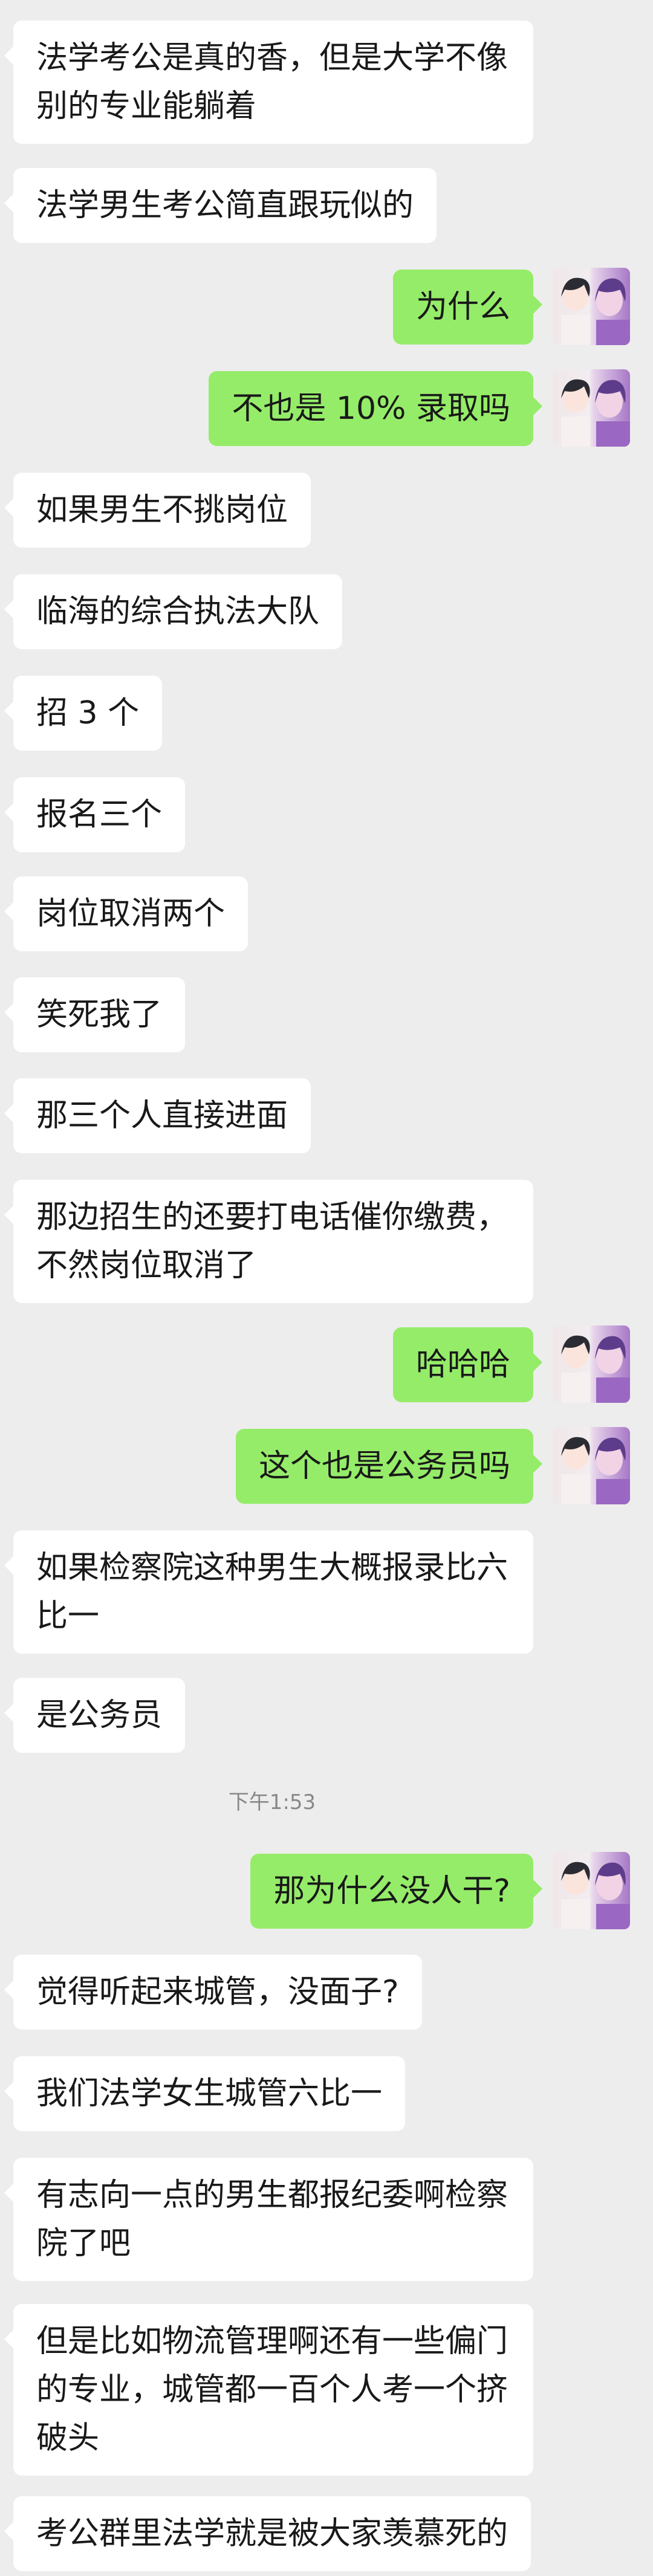  I want to click on message-bubble-received: 是公务员, so click(95, 1715).